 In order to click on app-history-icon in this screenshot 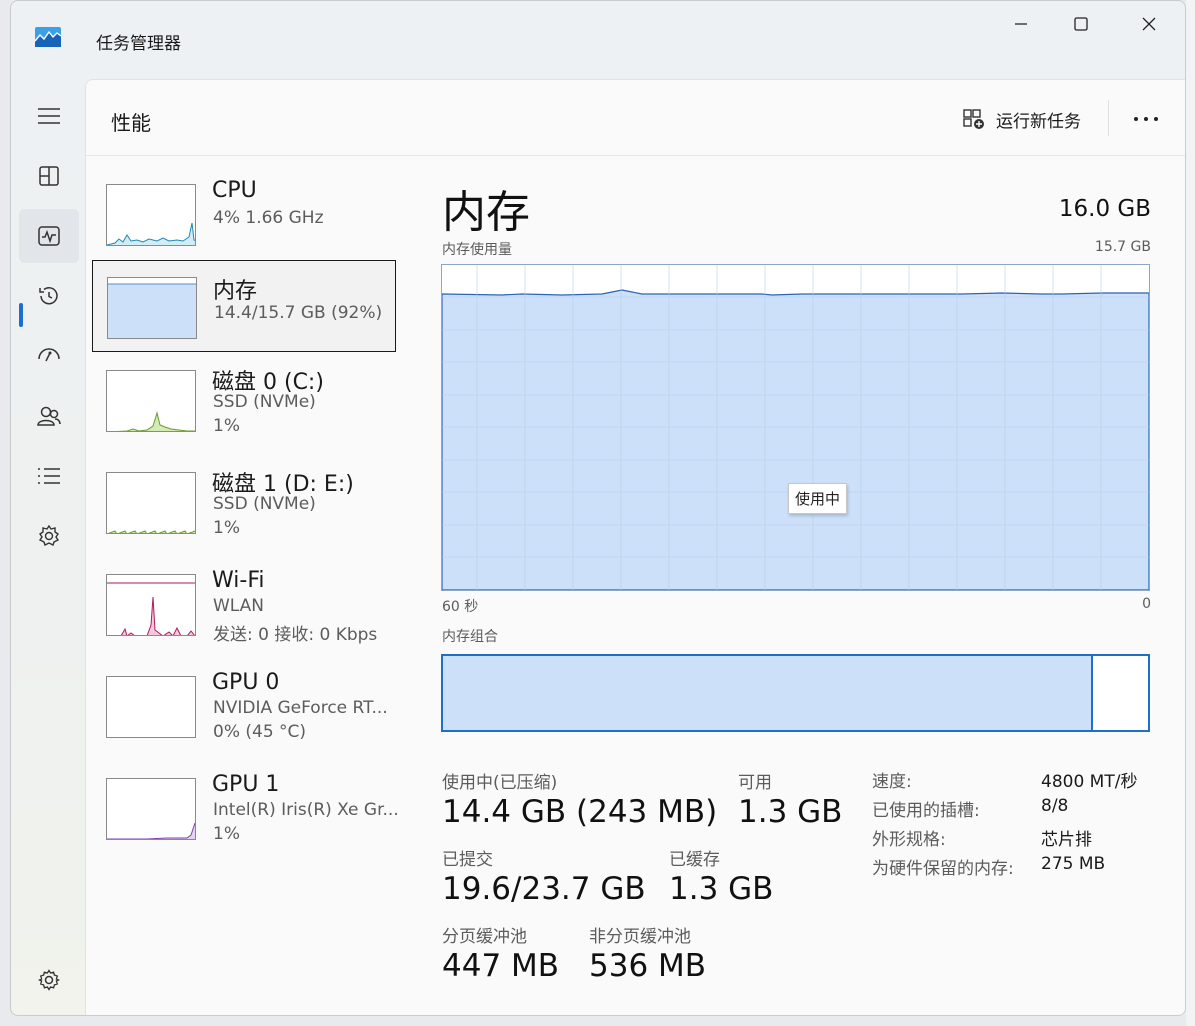, I will do `click(48, 296)`.